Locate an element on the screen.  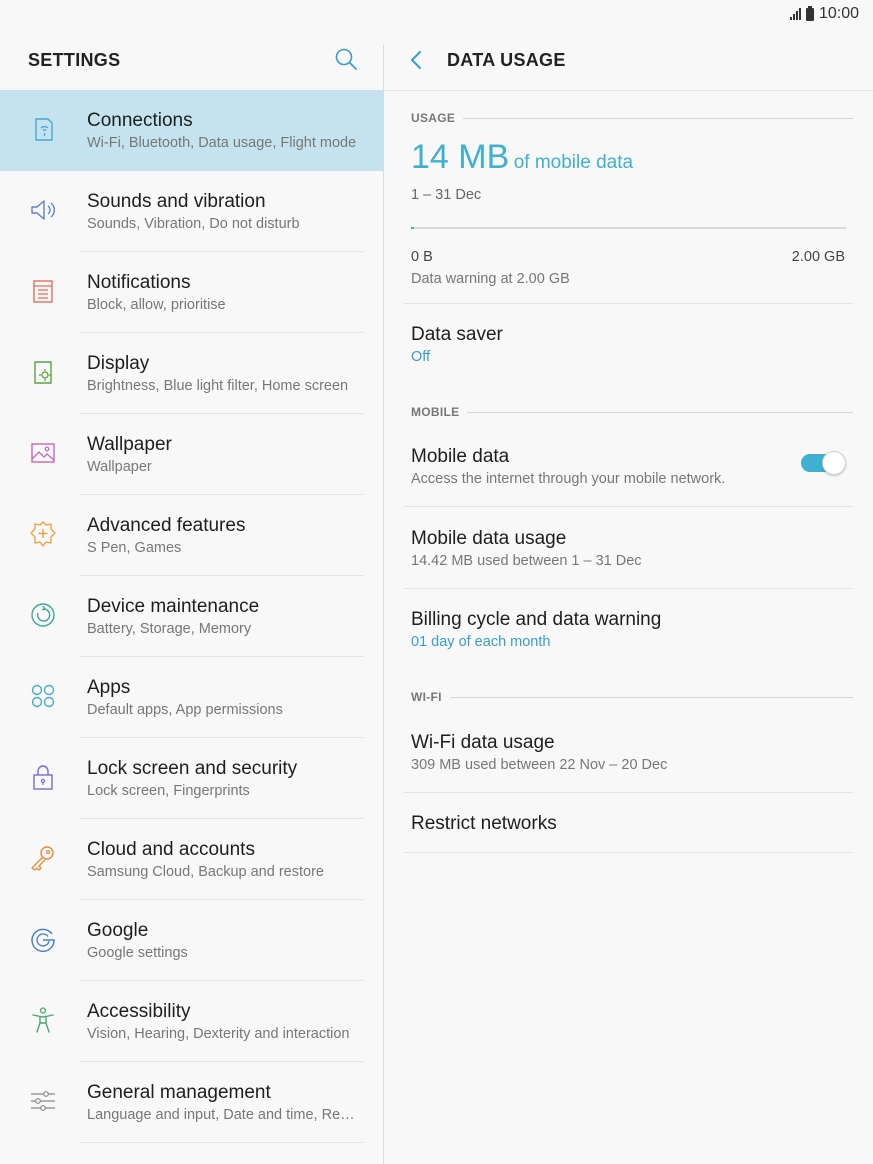
usage-summary: 14 MB of mobile data is located at coordinates (522, 157).